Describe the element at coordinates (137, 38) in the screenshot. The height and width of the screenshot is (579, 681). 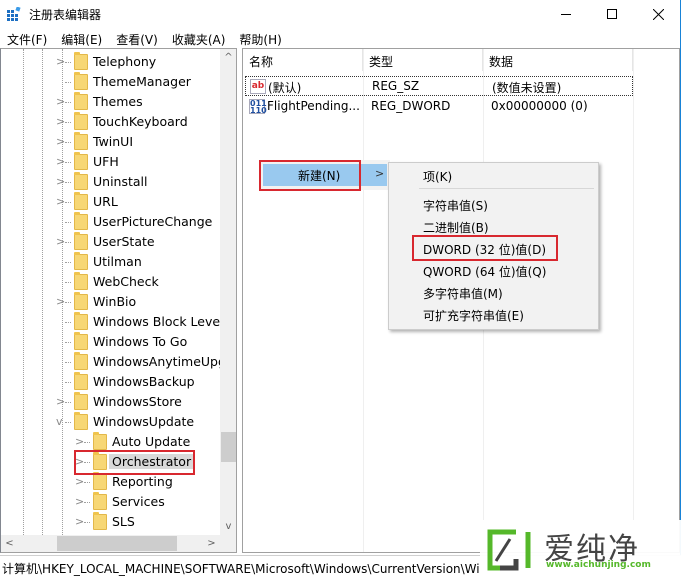
I see `menu-view: 查看(V)` at that location.